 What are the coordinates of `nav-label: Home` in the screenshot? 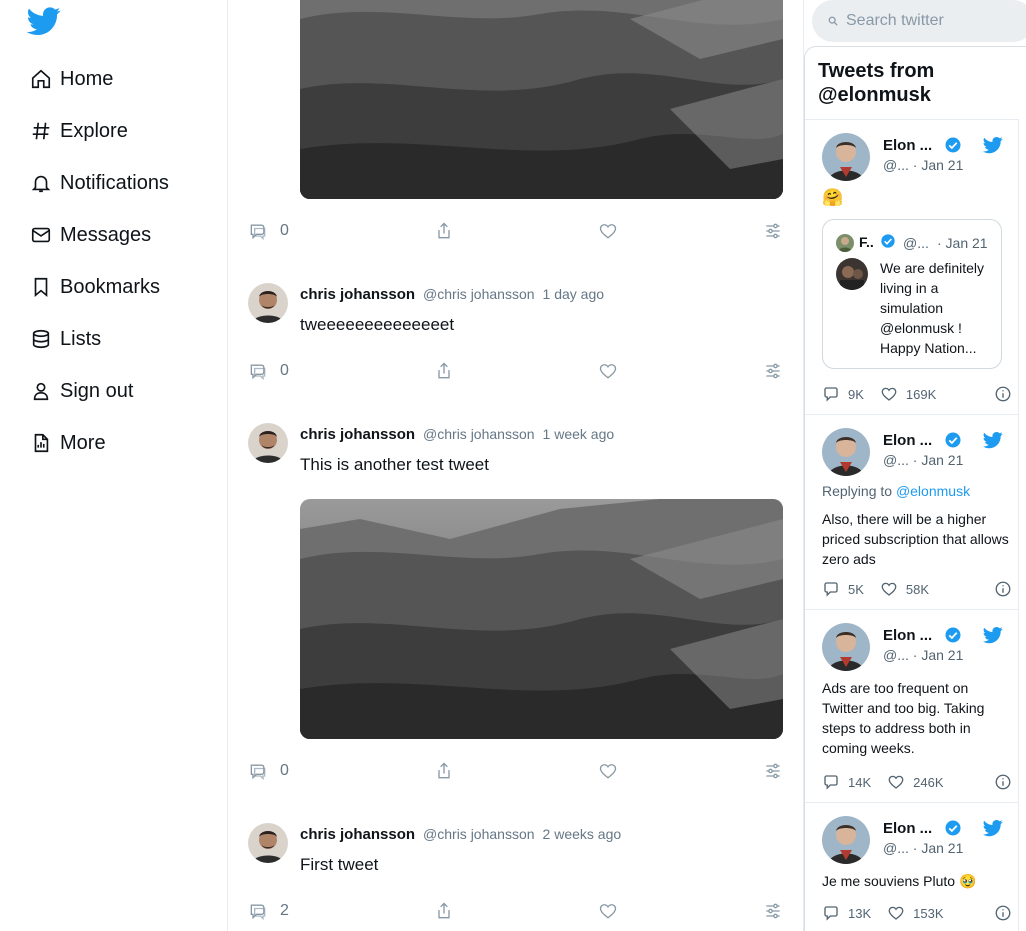 It's located at (87, 78).